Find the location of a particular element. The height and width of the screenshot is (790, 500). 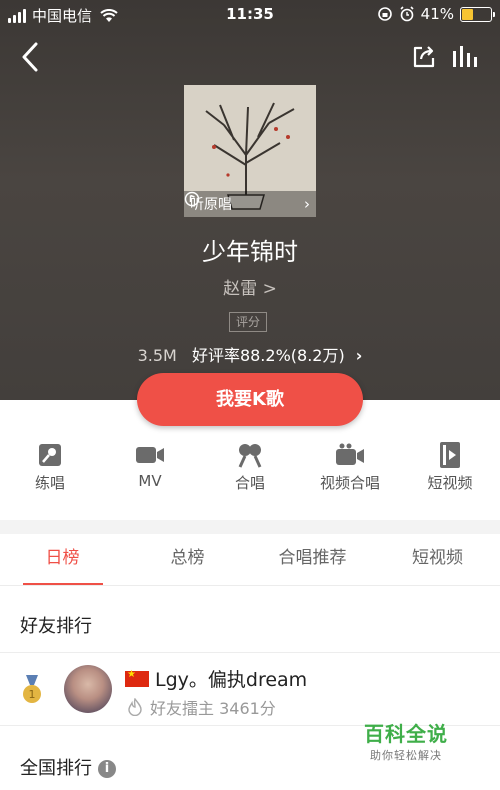

action-label: 练唱 is located at coordinates (49, 483).